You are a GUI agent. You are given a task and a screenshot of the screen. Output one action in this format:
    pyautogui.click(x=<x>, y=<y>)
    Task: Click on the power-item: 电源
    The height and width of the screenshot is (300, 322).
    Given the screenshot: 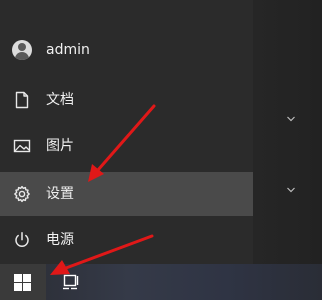 What is the action you would take?
    pyautogui.click(x=126, y=240)
    